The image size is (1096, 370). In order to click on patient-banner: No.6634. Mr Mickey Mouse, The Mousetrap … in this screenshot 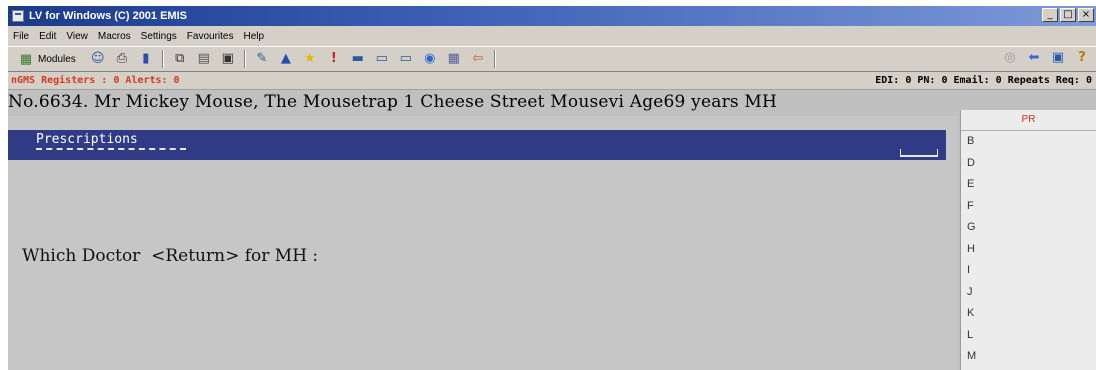, I will do `click(393, 102)`.